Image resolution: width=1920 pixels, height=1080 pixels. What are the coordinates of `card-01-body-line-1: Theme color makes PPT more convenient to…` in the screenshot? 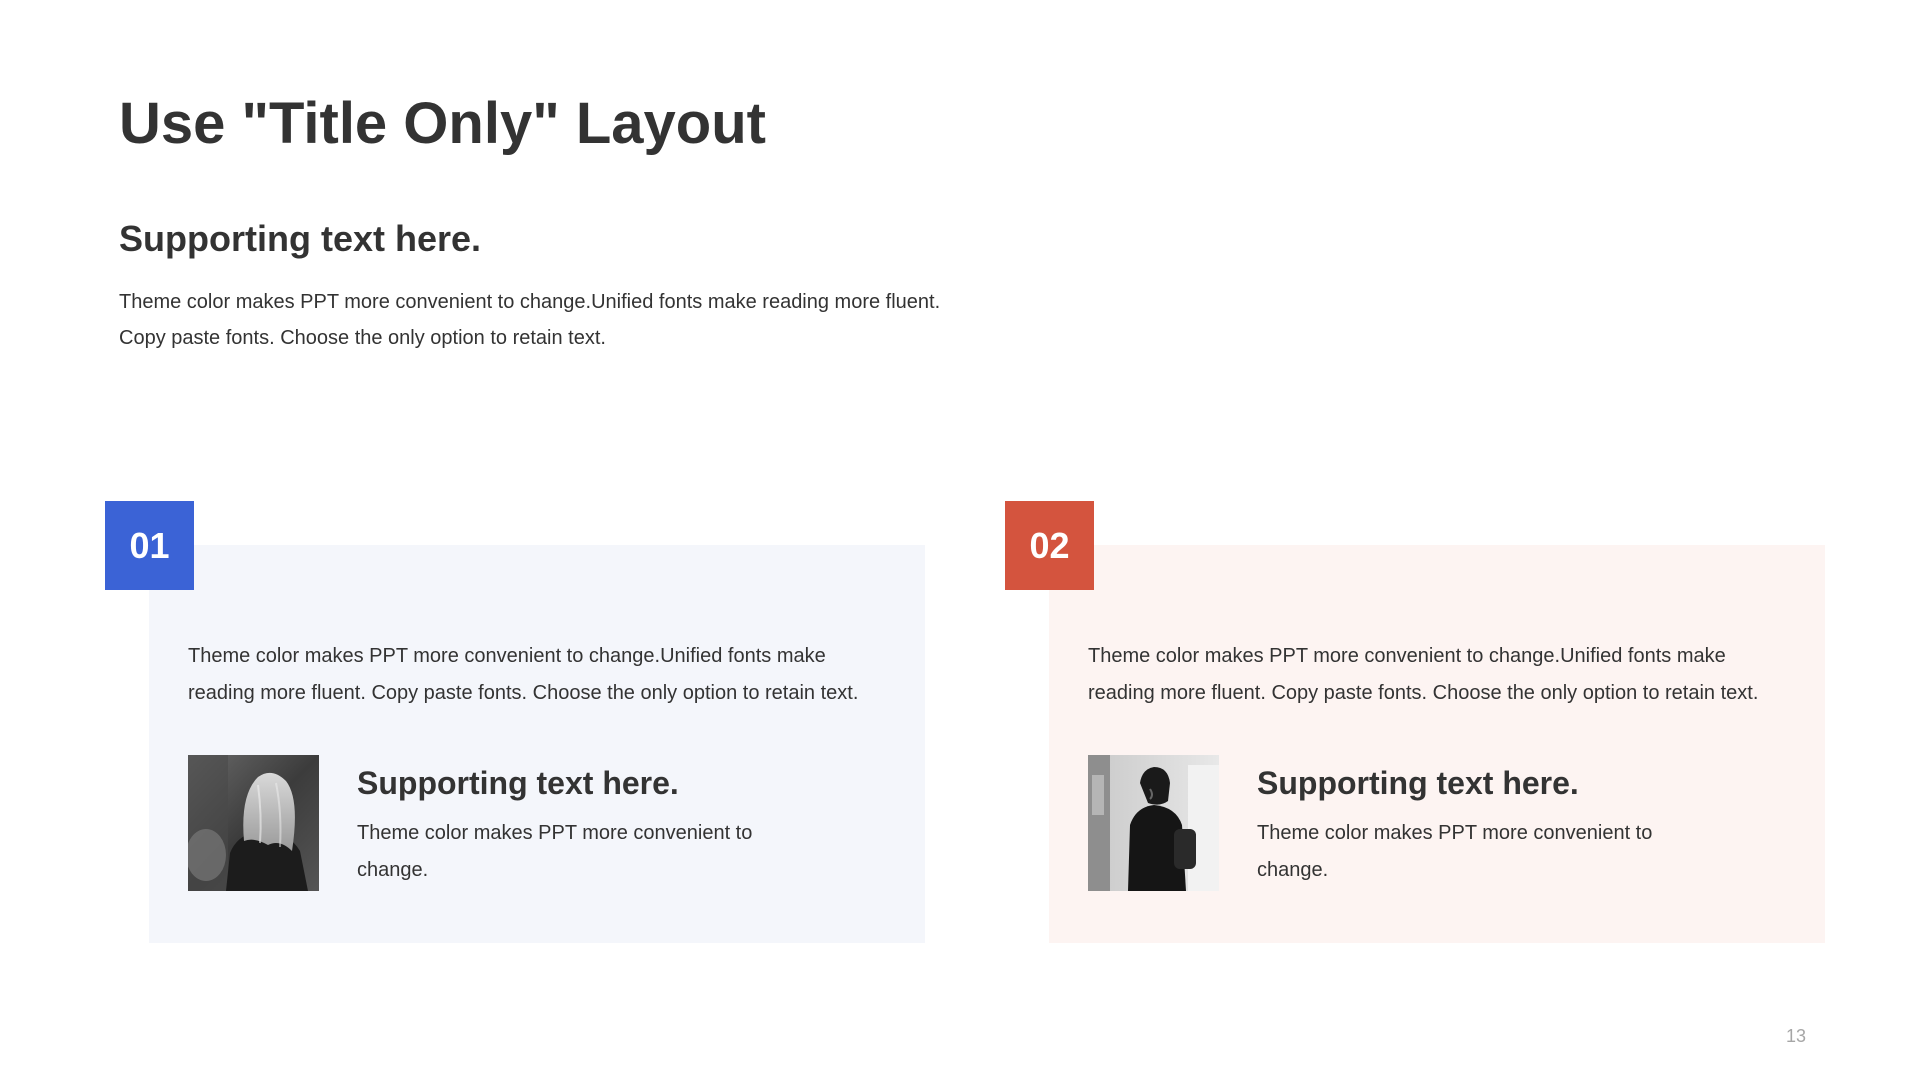 It's located at (507, 656).